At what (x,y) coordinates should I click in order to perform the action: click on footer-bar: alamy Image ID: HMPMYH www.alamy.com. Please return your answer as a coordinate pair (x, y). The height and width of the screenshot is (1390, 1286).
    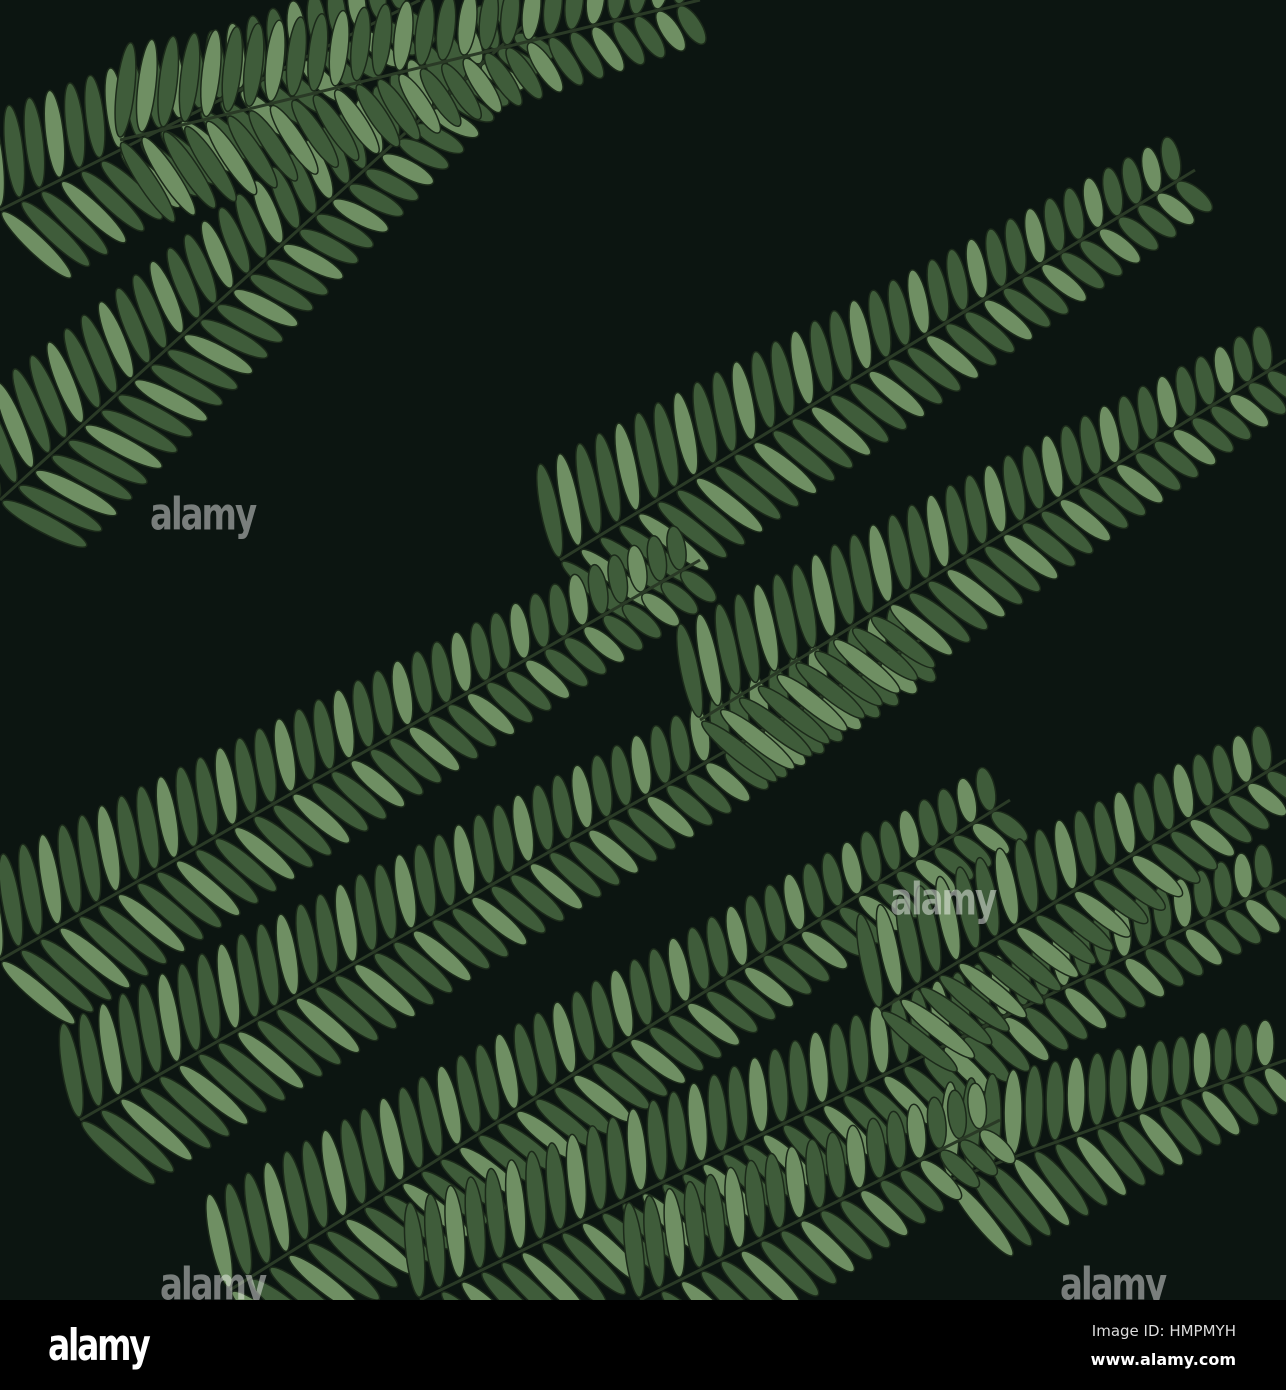
    Looking at the image, I should click on (643, 1345).